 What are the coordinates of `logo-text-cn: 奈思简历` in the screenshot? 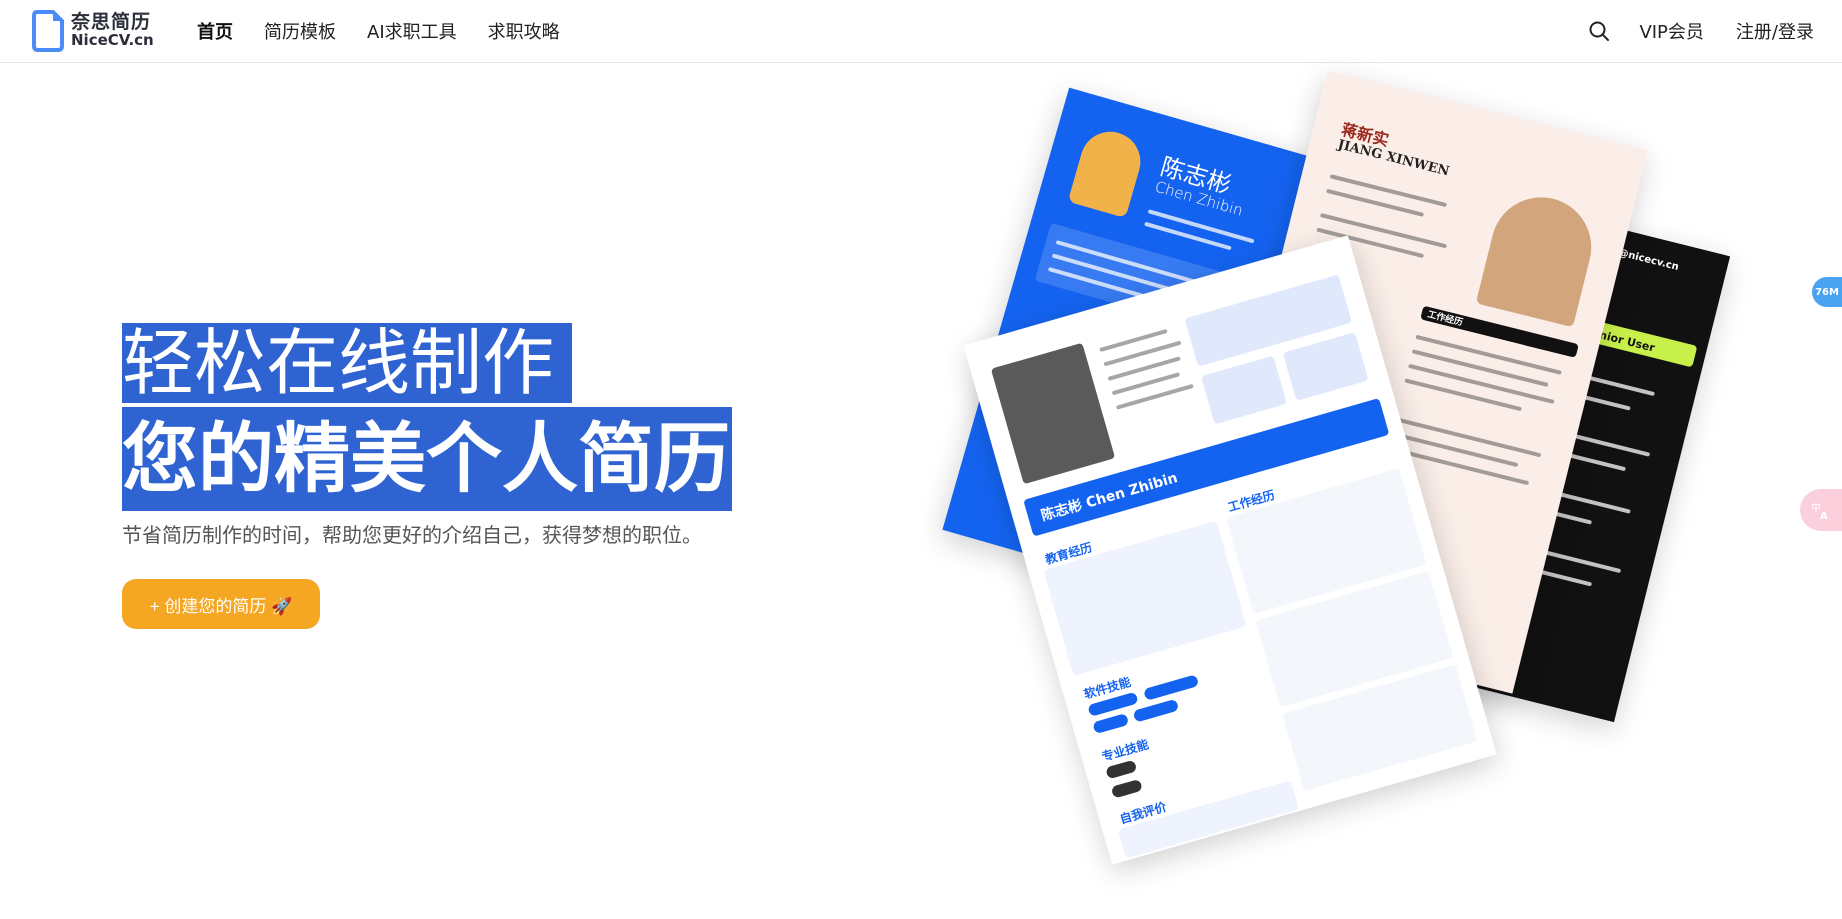 It's located at (111, 22).